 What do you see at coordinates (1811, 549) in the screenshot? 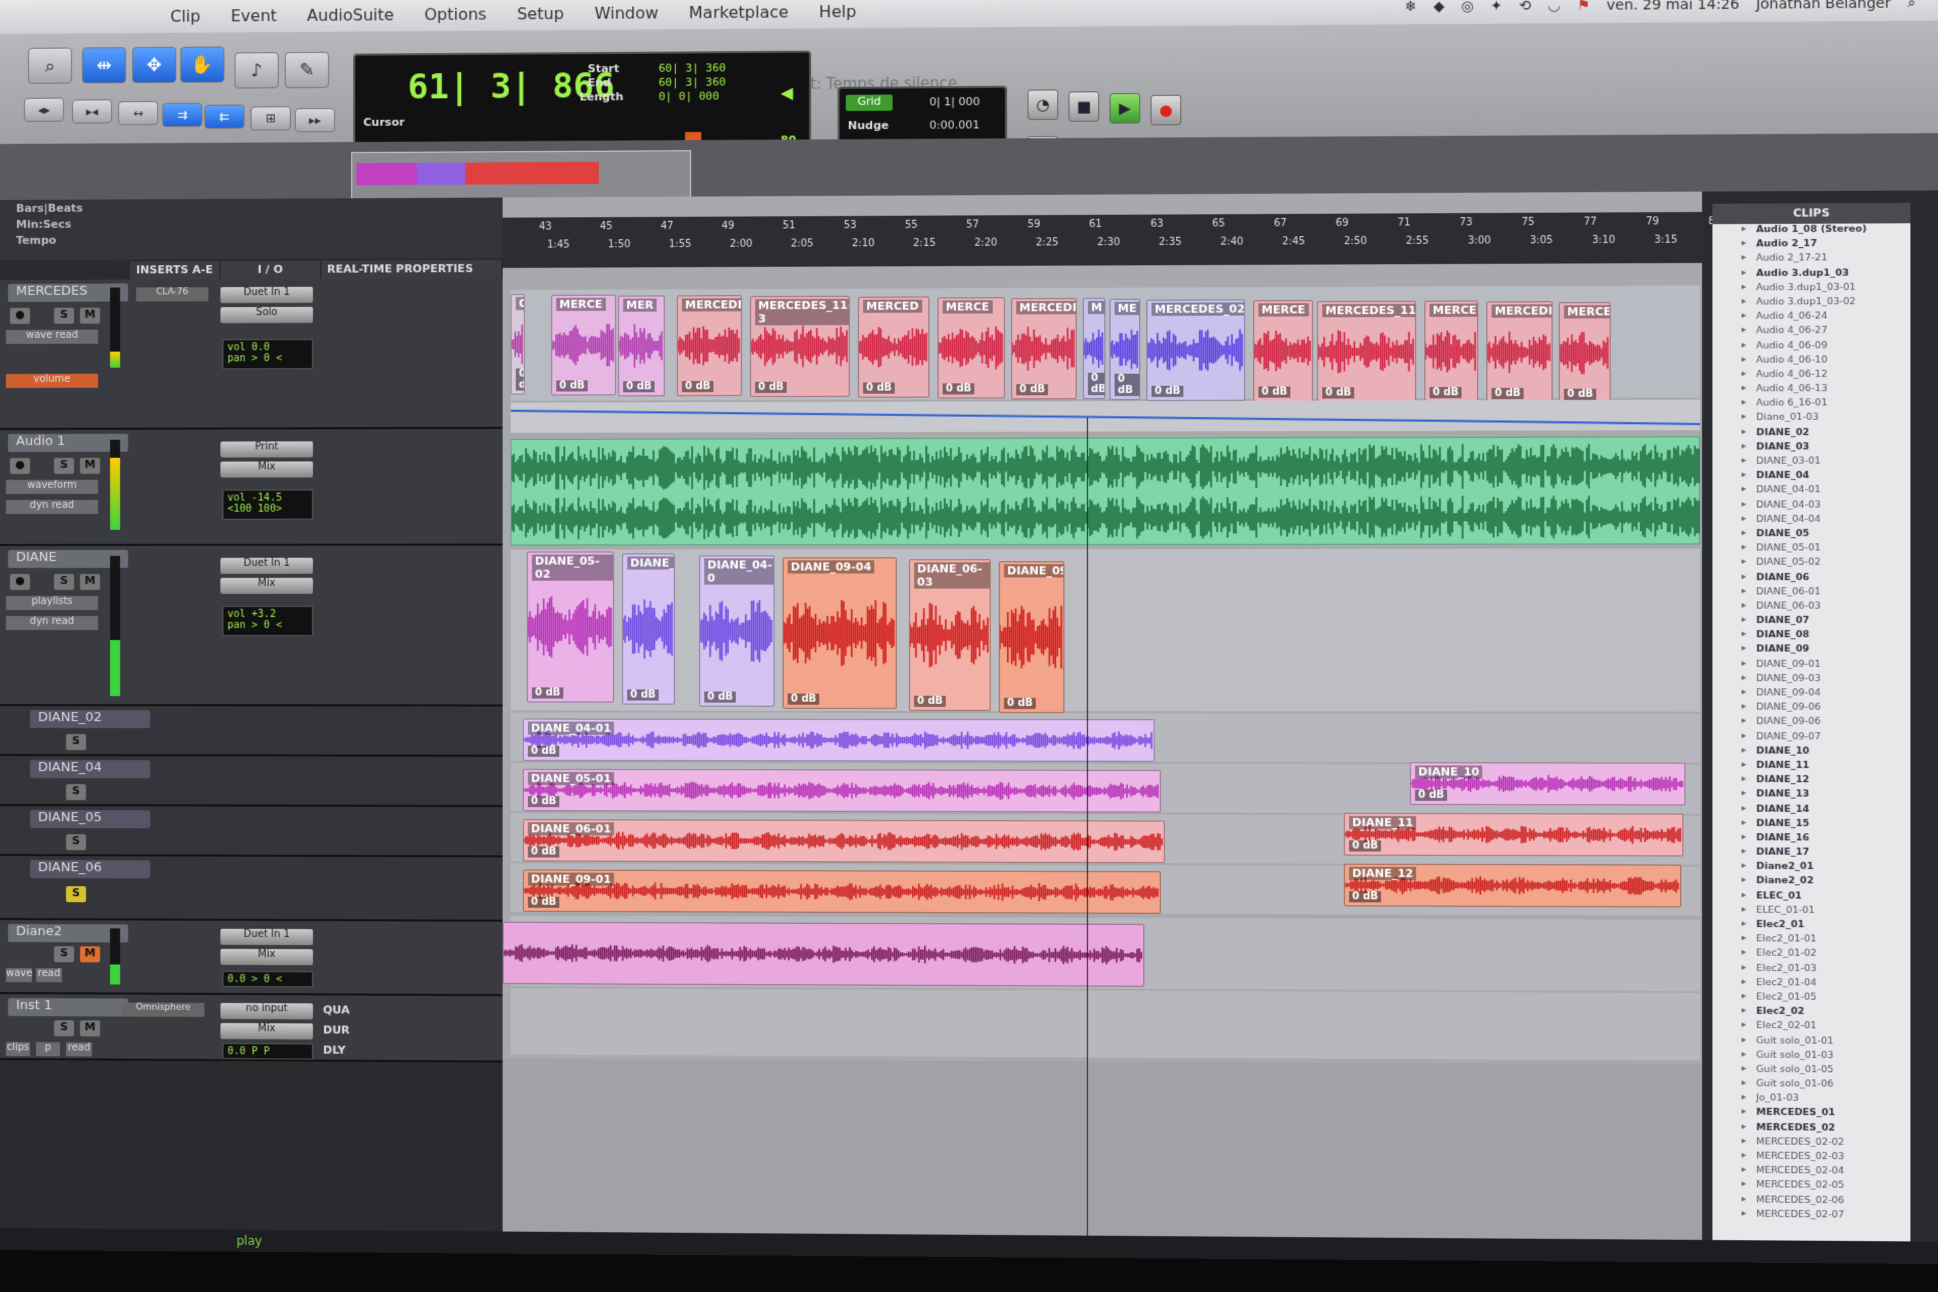
I see `clip-list-item: DIANE_05-01` at bounding box center [1811, 549].